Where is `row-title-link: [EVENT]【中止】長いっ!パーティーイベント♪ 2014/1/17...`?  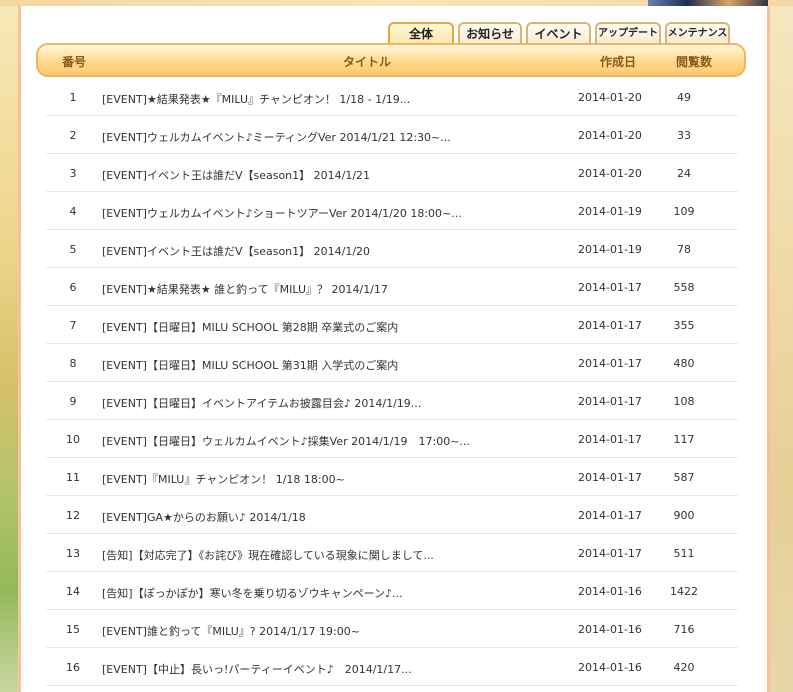
row-title-link: [EVENT]【中止】長いっ!パーティーイベント♪ 2014/1/17... is located at coordinates (257, 669).